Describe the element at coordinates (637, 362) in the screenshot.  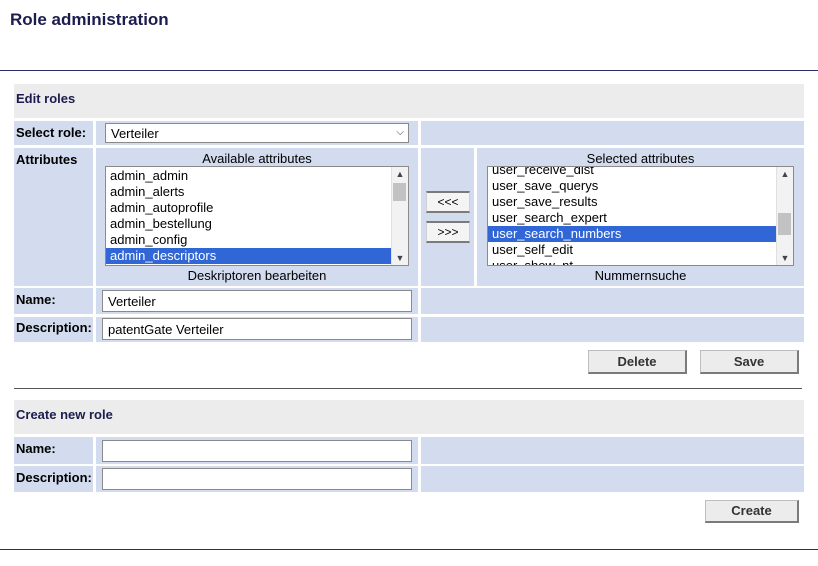
I see `delete-button: Delete` at that location.